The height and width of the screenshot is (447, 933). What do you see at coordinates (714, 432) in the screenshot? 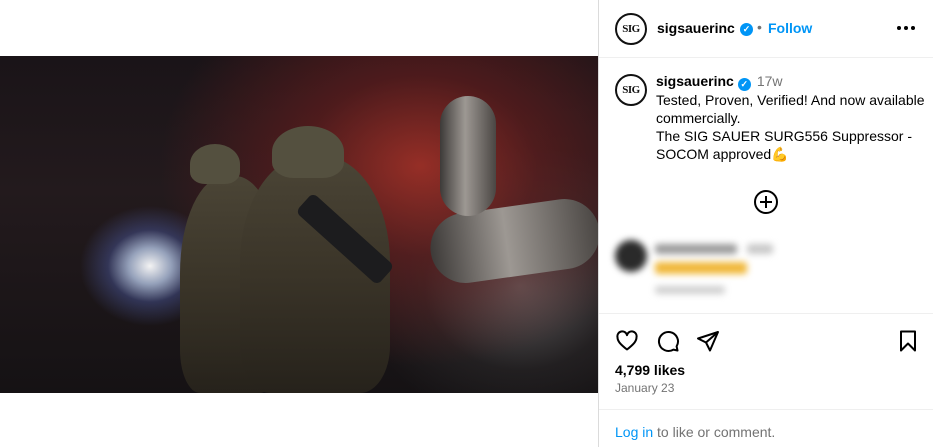
I see `login-suffix: to like or comment.` at bounding box center [714, 432].